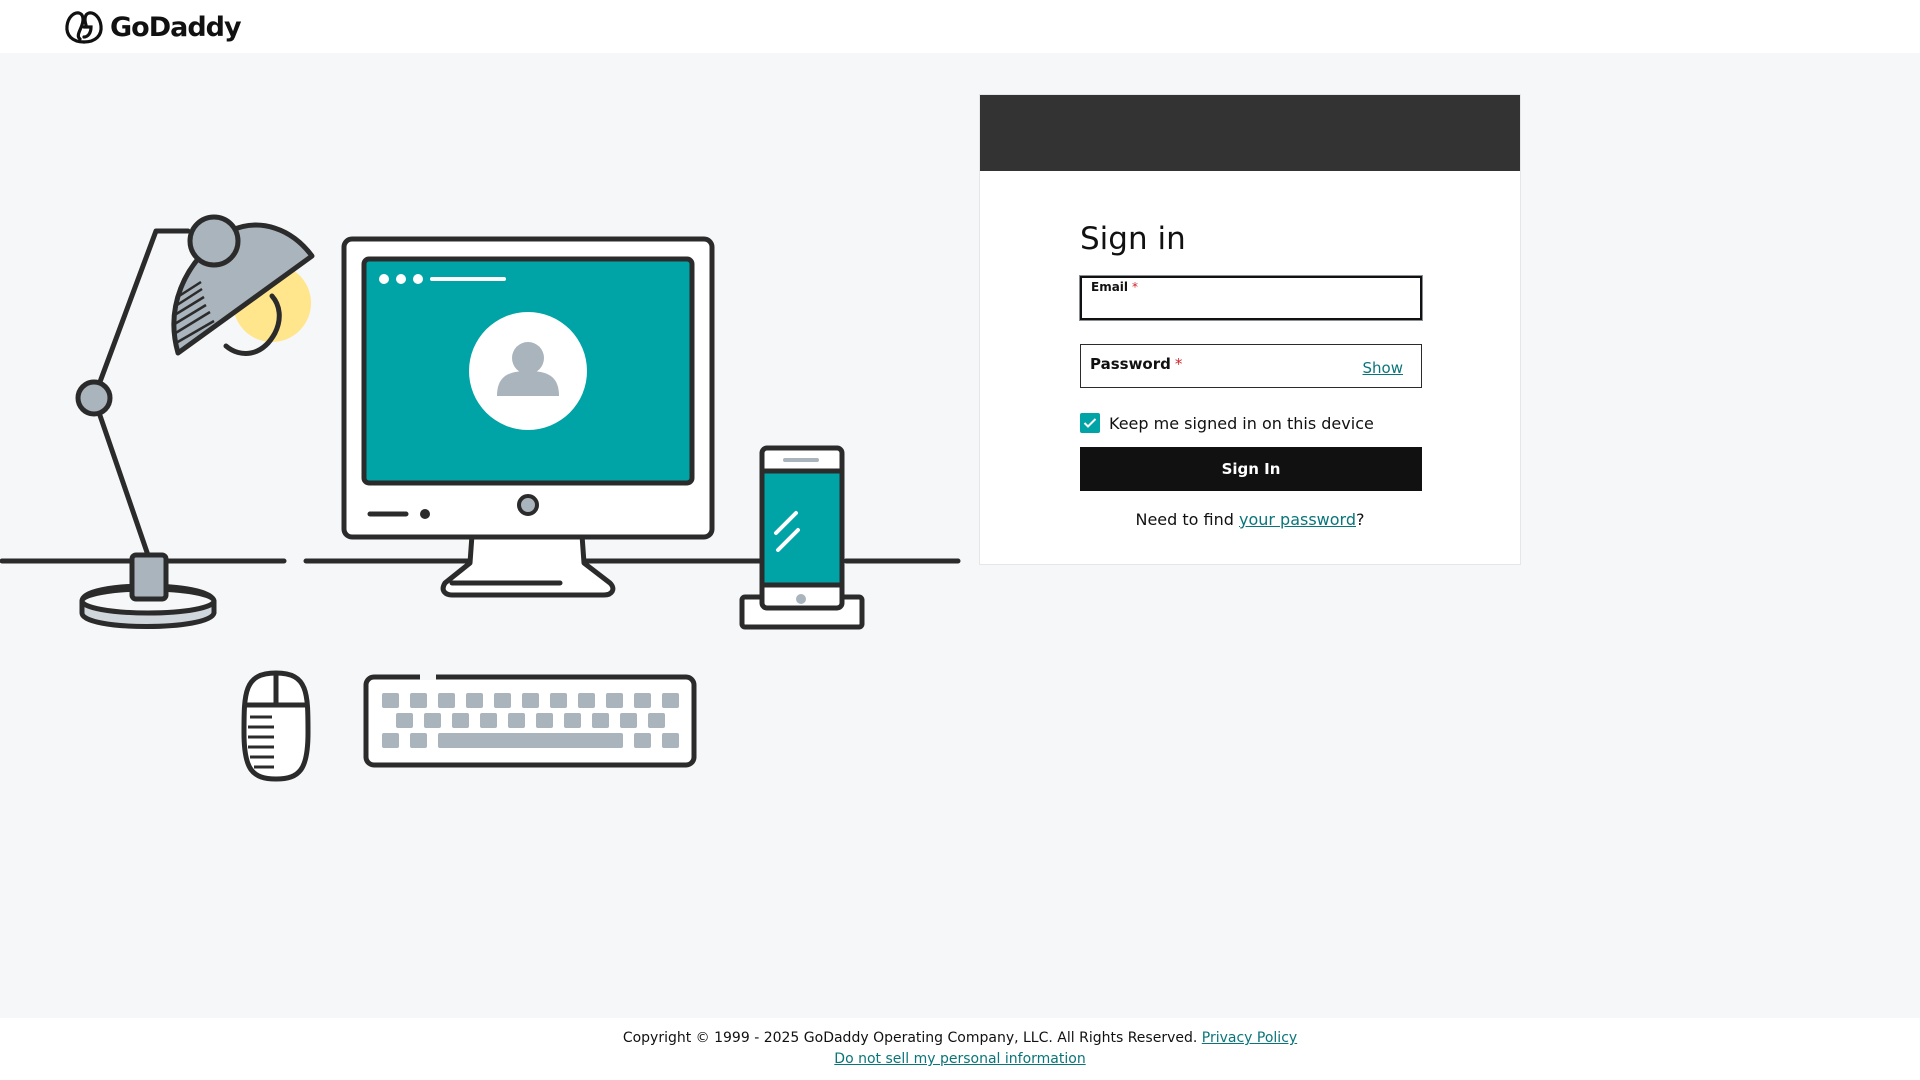  What do you see at coordinates (1251, 304) in the screenshot?
I see `email-input` at bounding box center [1251, 304].